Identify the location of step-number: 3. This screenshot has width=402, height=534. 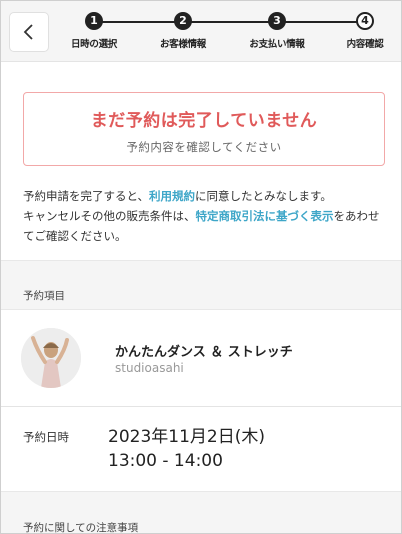
(277, 21).